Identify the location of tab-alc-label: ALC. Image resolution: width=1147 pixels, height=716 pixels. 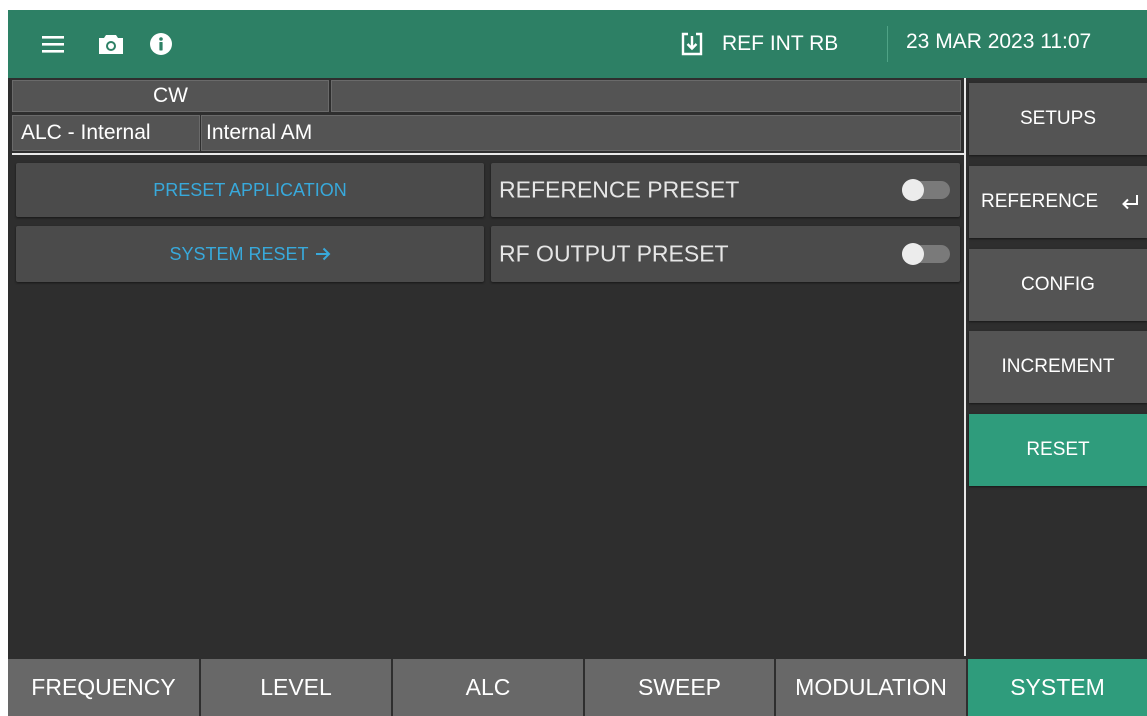
(488, 687).